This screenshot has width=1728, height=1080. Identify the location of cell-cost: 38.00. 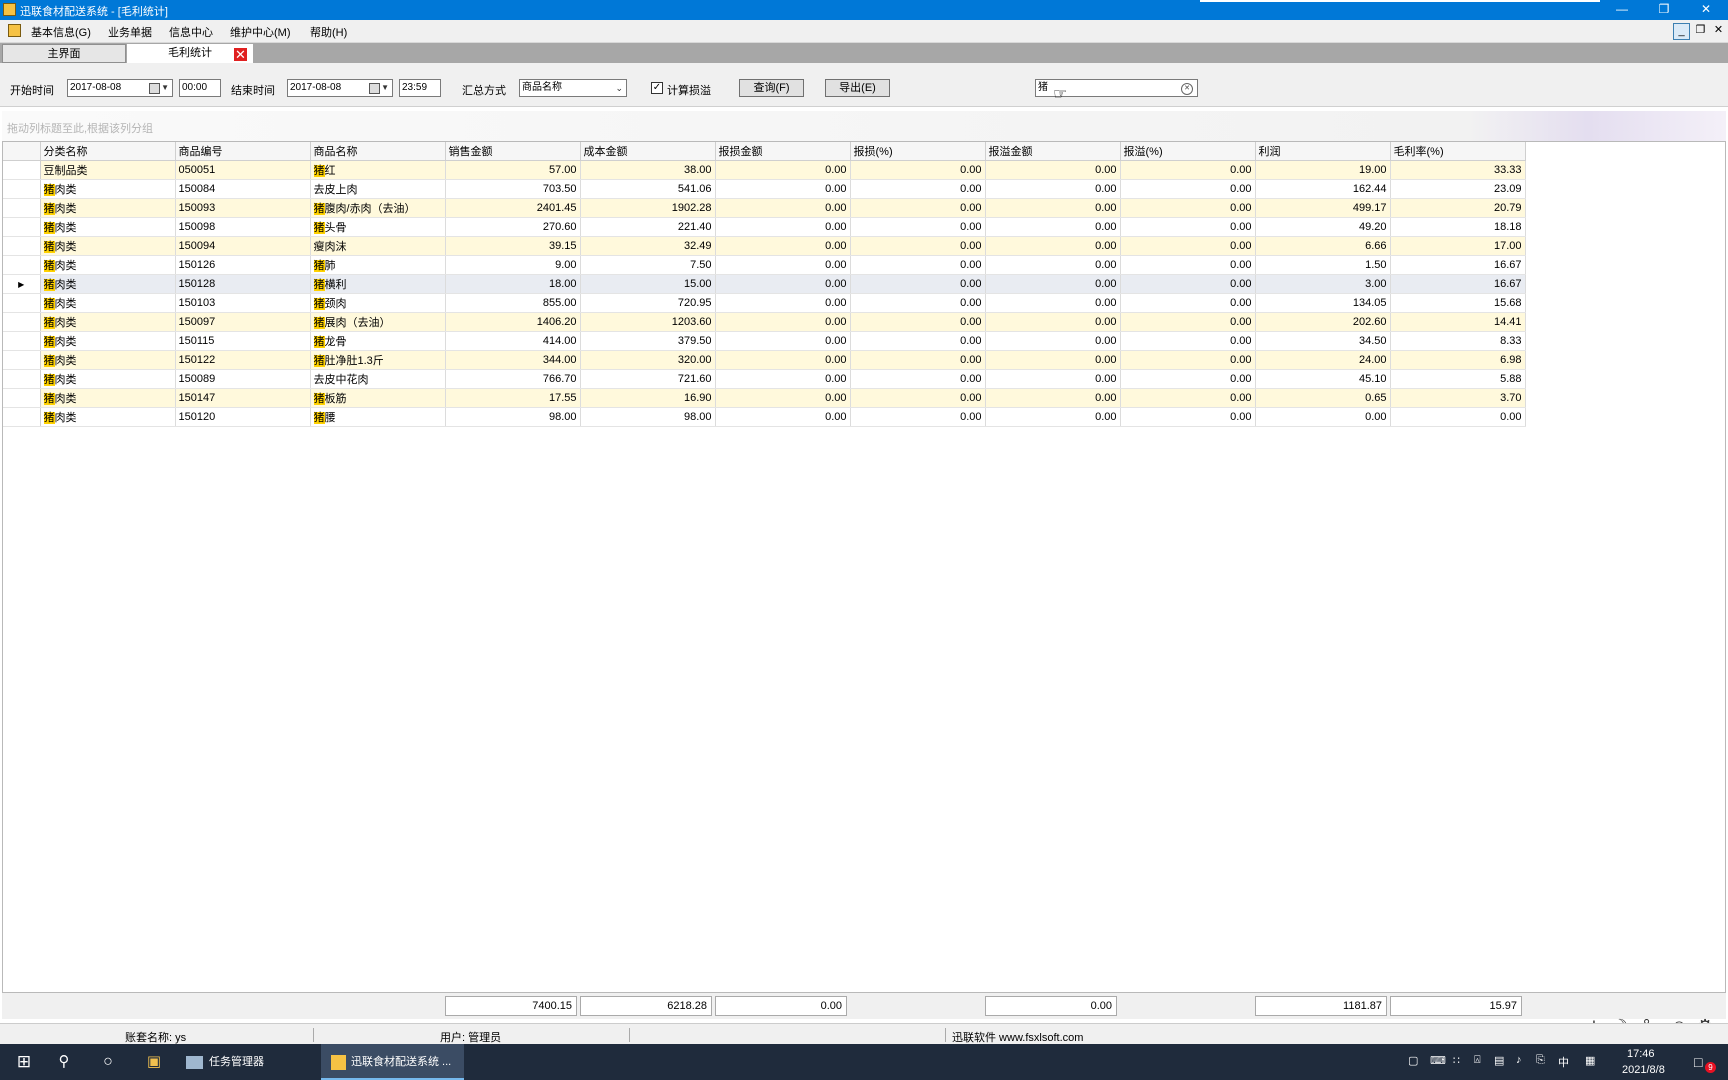
(648, 170).